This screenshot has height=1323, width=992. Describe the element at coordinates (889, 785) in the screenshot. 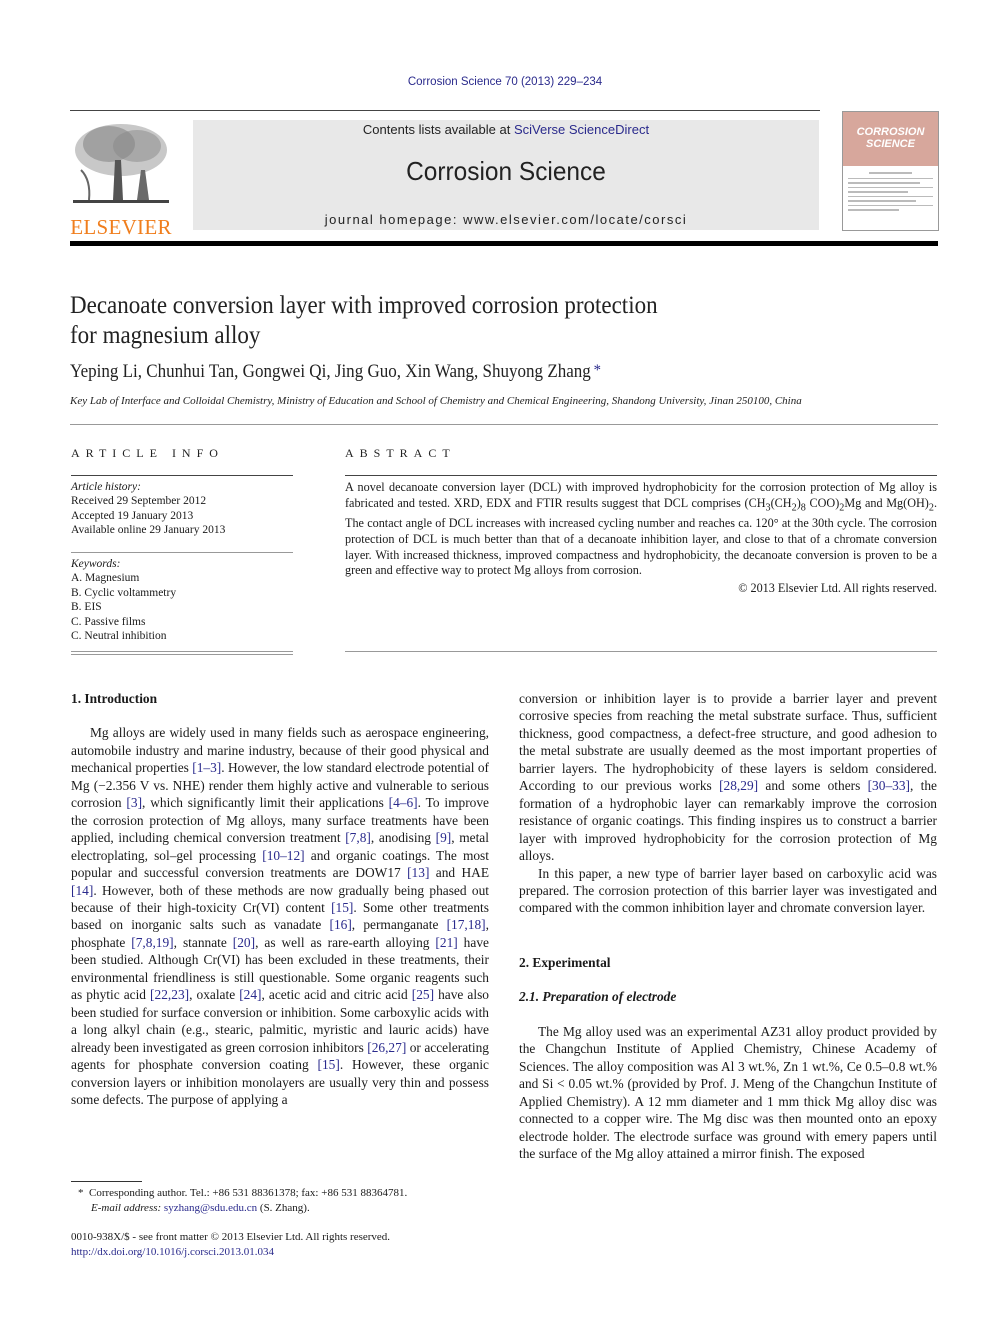

I see `citation-link: [30–33]` at that location.